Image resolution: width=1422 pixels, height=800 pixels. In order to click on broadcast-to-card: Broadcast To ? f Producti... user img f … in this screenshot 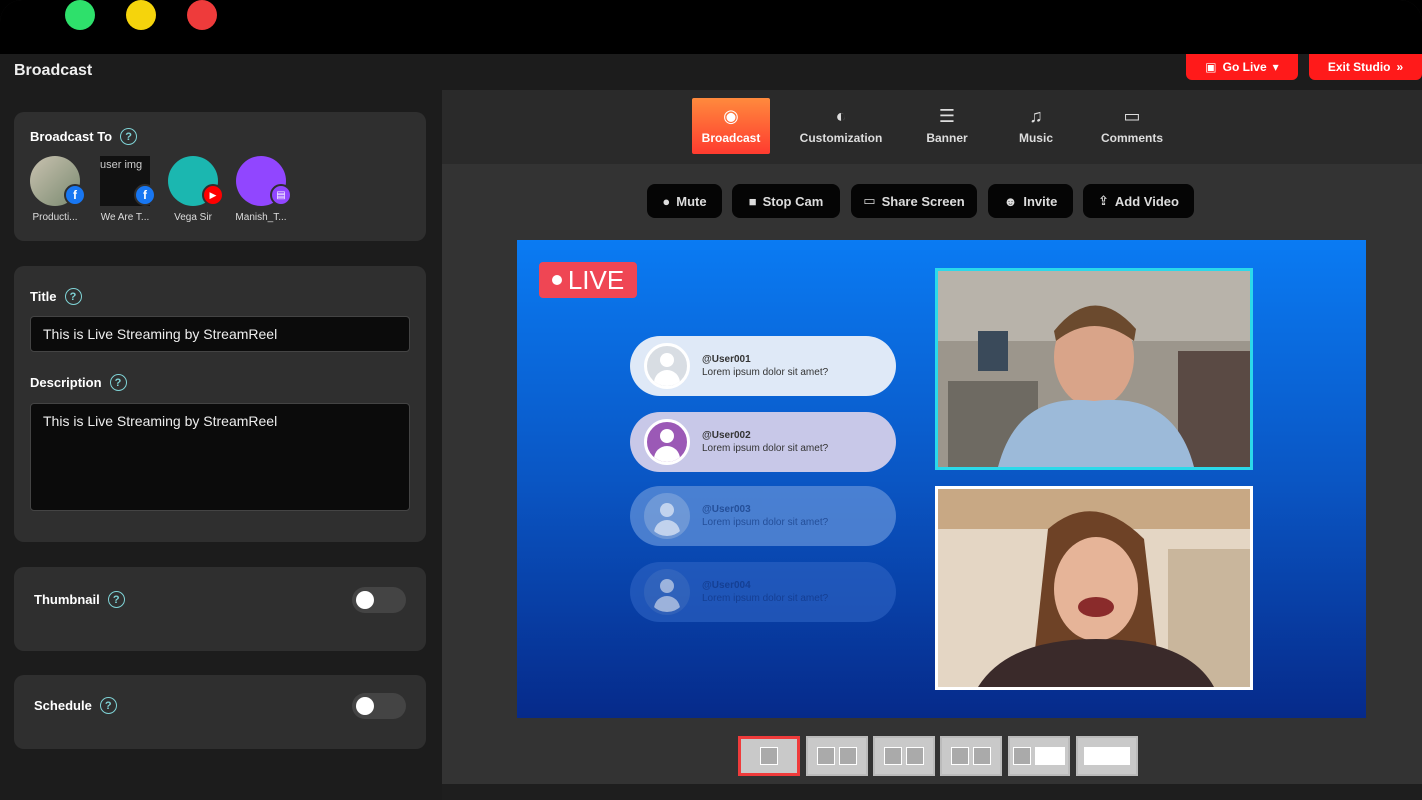, I will do `click(220, 176)`.